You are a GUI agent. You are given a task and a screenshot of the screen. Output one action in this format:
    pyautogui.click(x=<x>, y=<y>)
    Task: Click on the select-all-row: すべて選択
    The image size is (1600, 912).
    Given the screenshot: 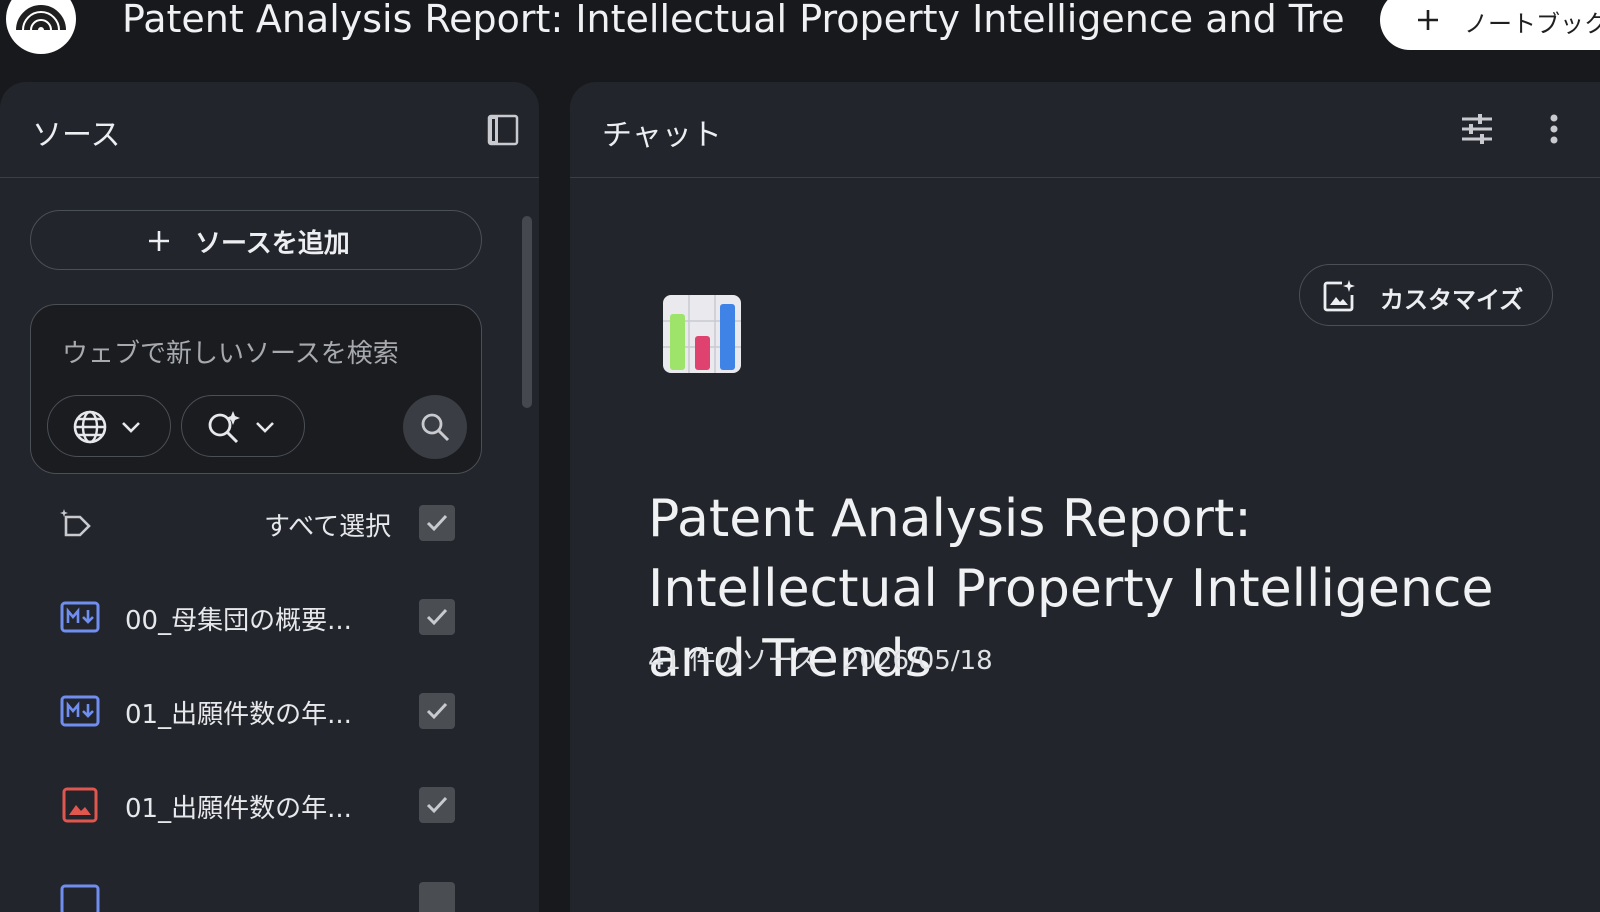 What is the action you would take?
    pyautogui.click(x=260, y=523)
    